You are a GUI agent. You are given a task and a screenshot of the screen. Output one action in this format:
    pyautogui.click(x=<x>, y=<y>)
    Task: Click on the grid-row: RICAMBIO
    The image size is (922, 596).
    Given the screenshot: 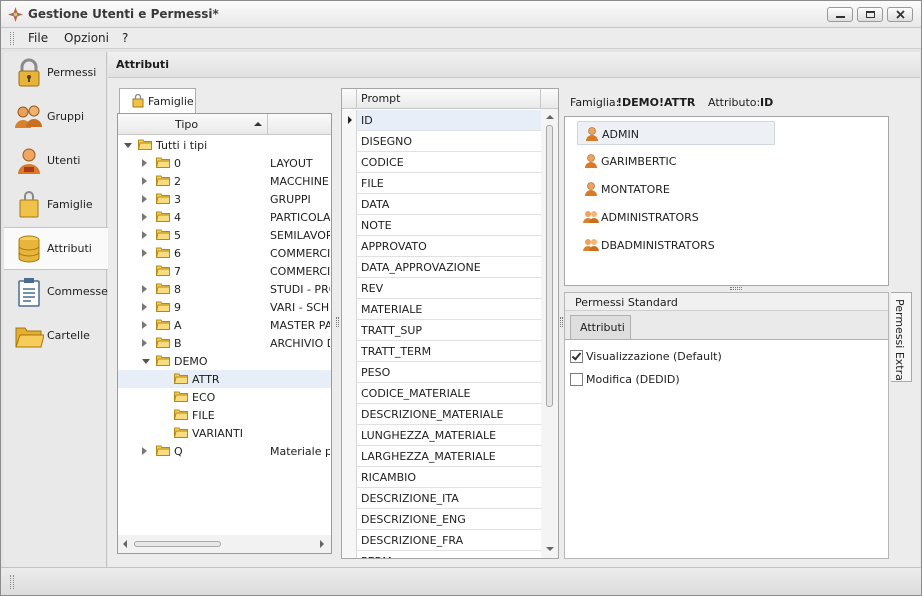 What is the action you would take?
    pyautogui.click(x=442, y=477)
    